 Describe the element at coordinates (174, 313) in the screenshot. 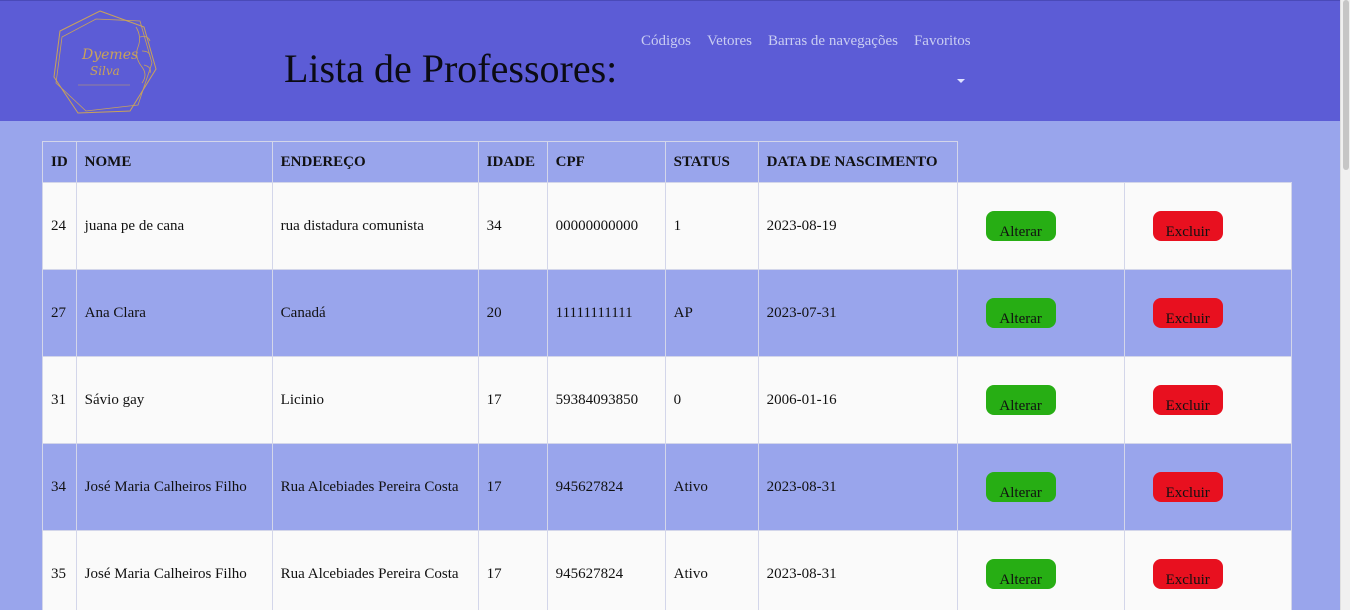

I see `cell-nome: Ana Clara` at that location.